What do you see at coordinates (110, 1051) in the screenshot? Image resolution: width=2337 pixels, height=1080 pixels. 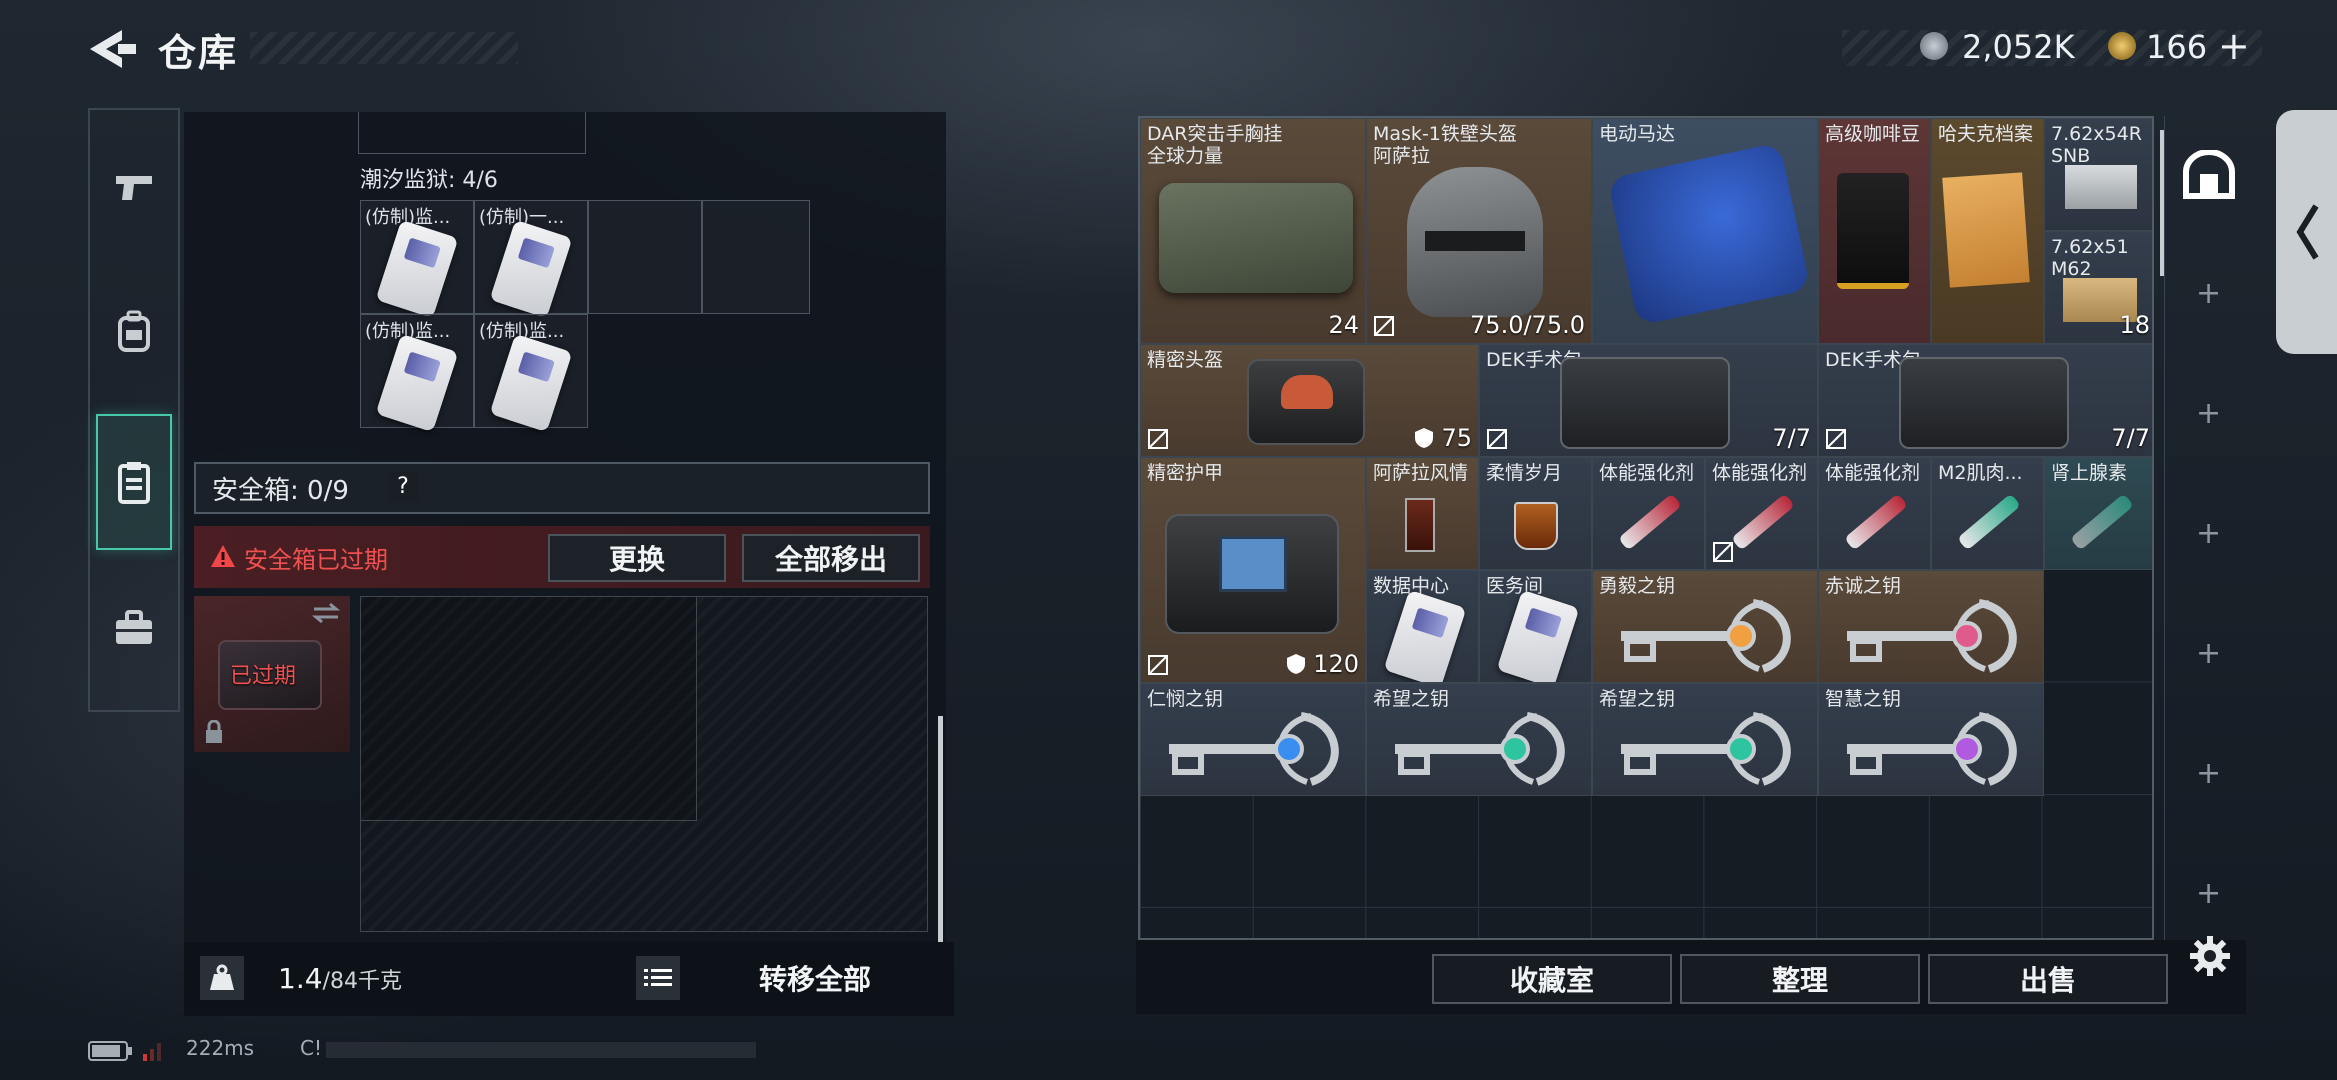 I see `battery-icon` at bounding box center [110, 1051].